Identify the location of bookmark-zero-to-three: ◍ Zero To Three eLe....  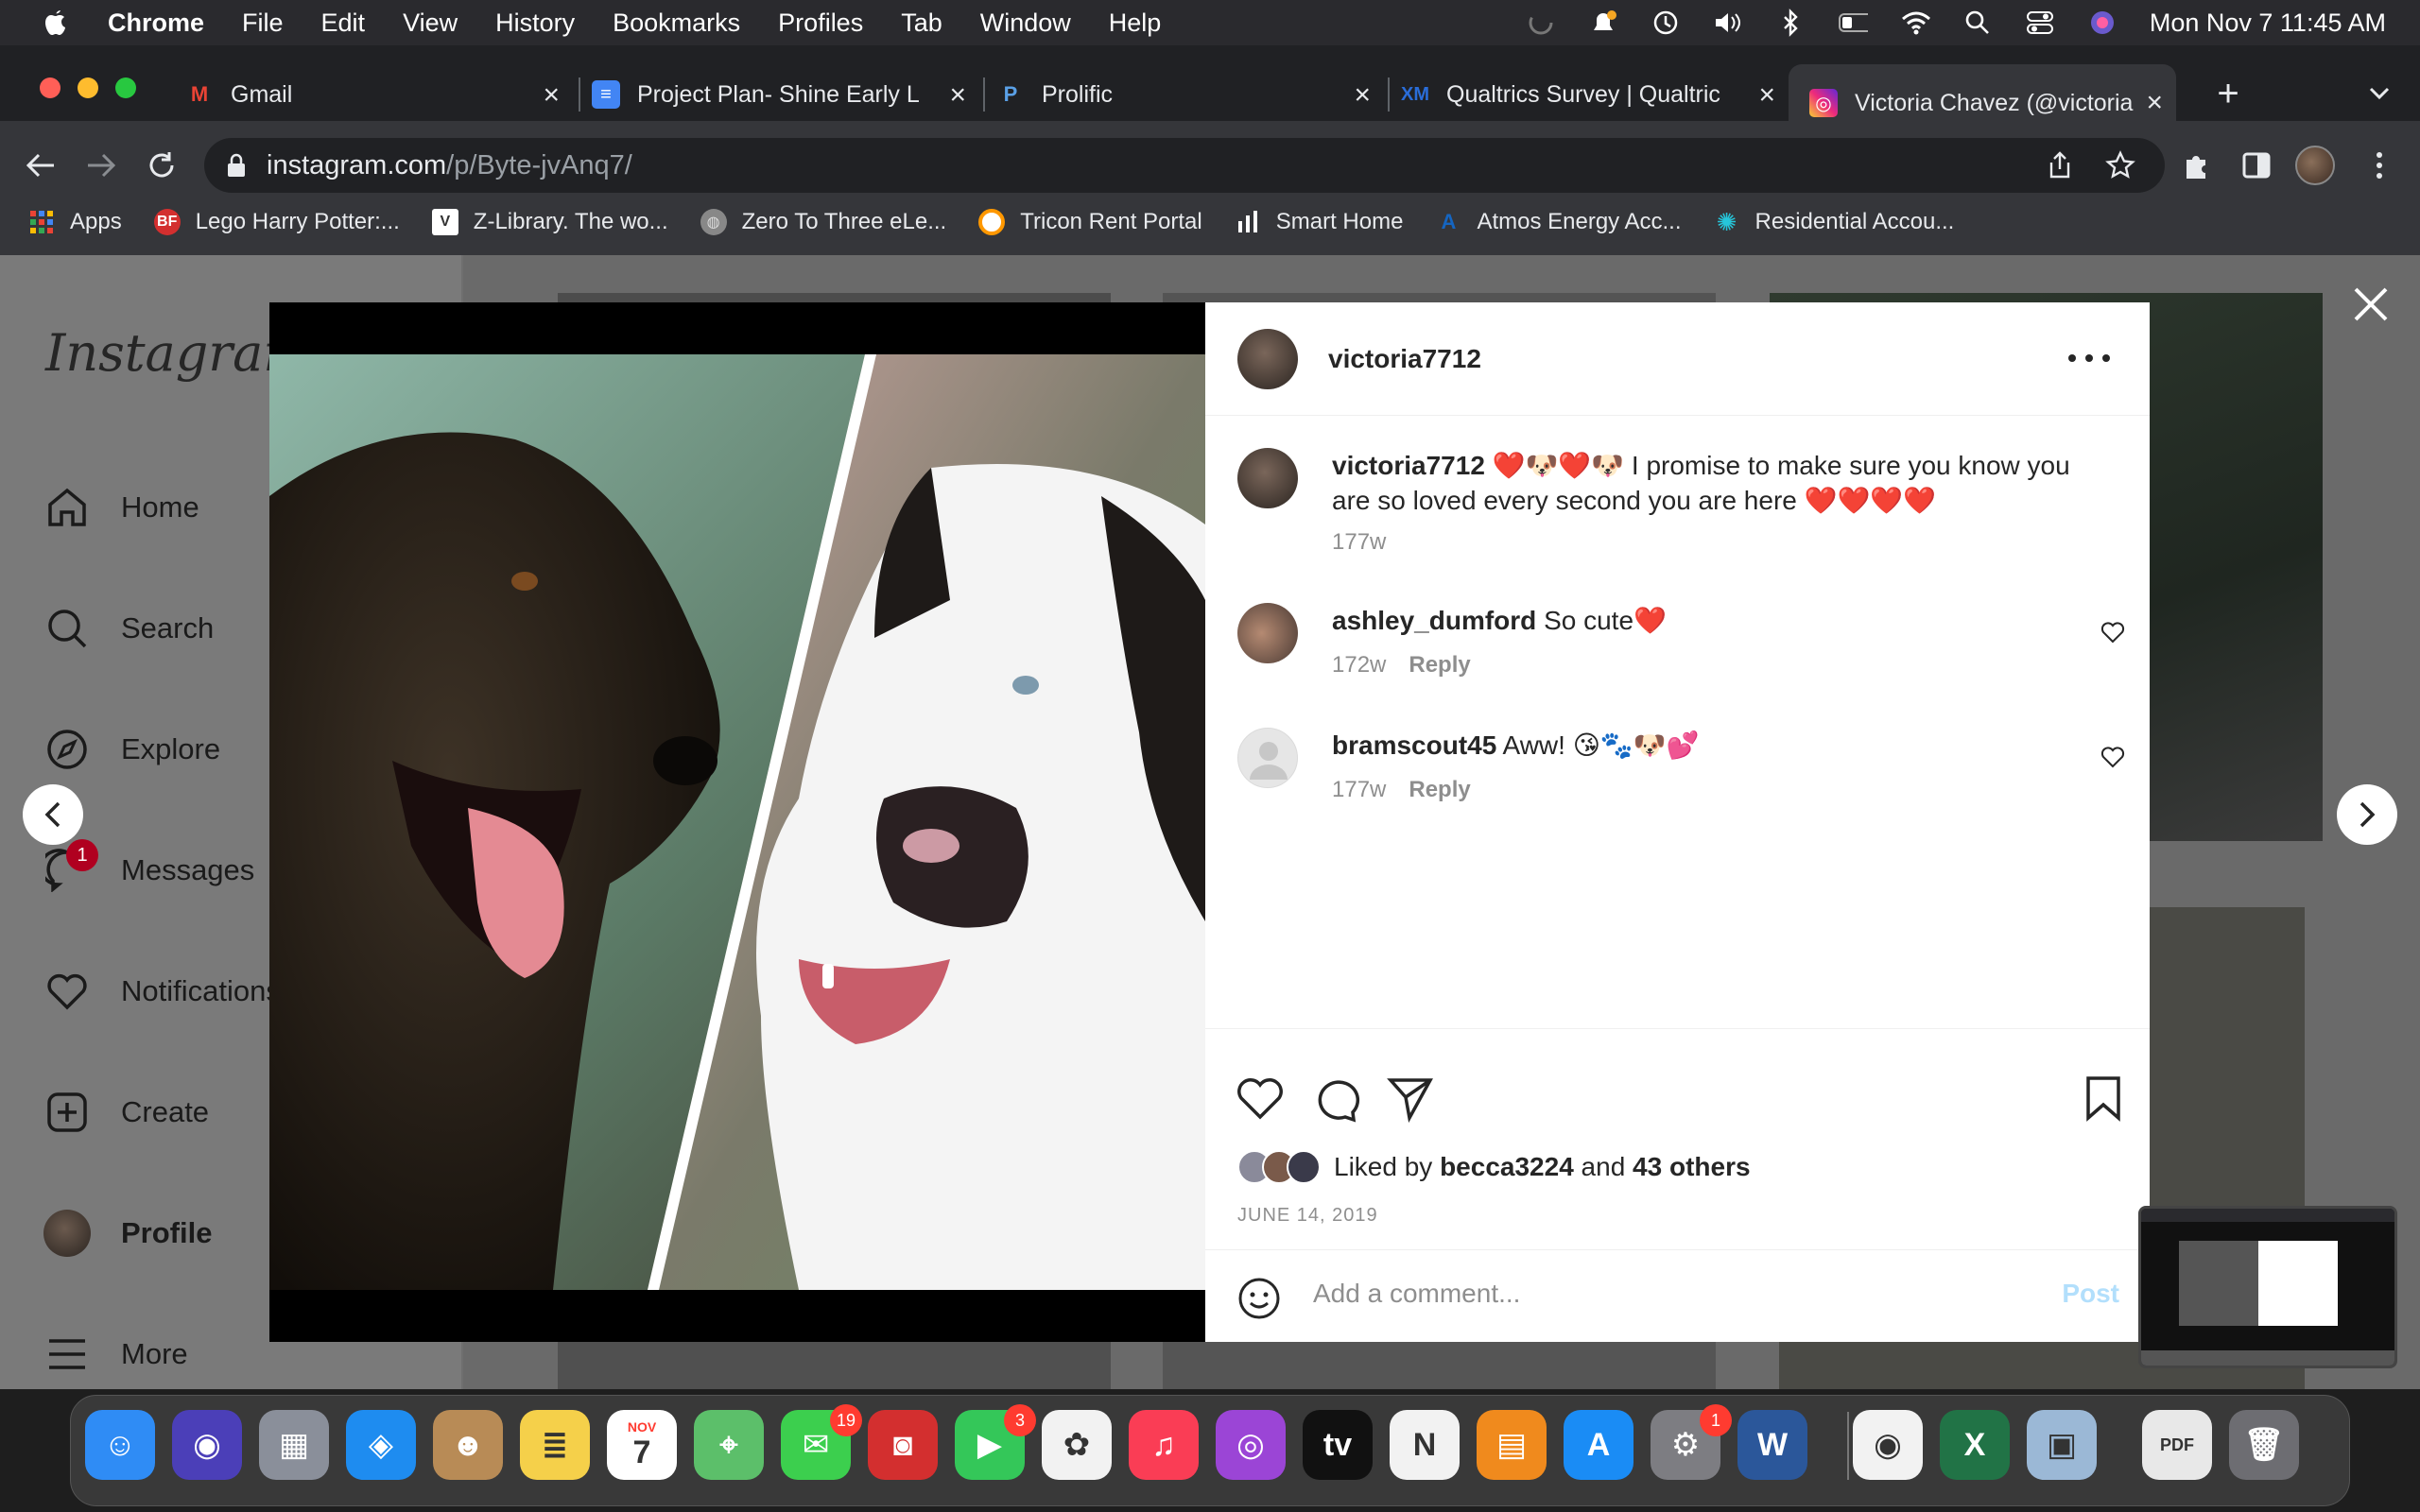
(823, 222).